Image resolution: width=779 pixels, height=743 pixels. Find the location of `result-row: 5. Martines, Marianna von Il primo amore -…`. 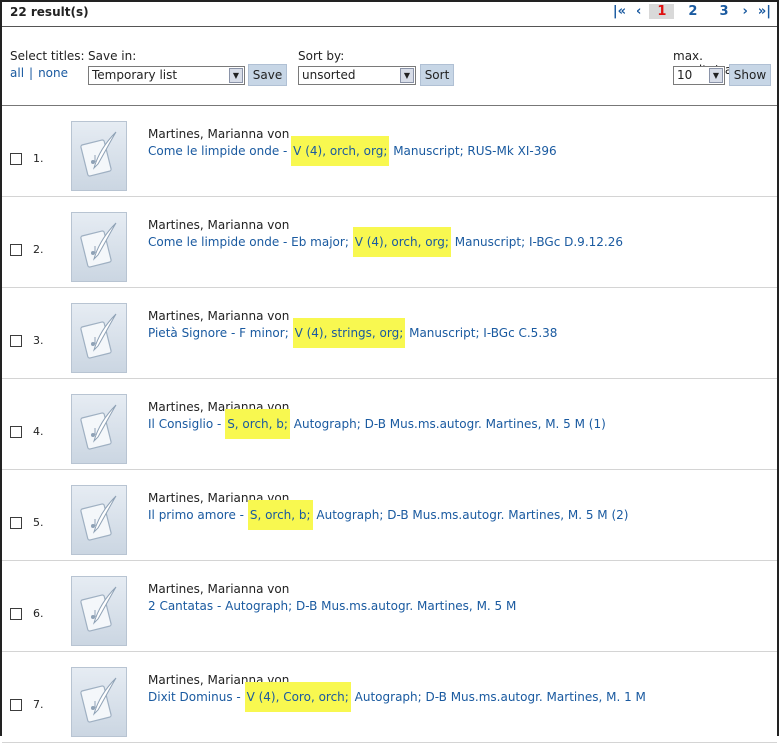

result-row: 5. Martines, Marianna von Il primo amore -… is located at coordinates (389, 515).